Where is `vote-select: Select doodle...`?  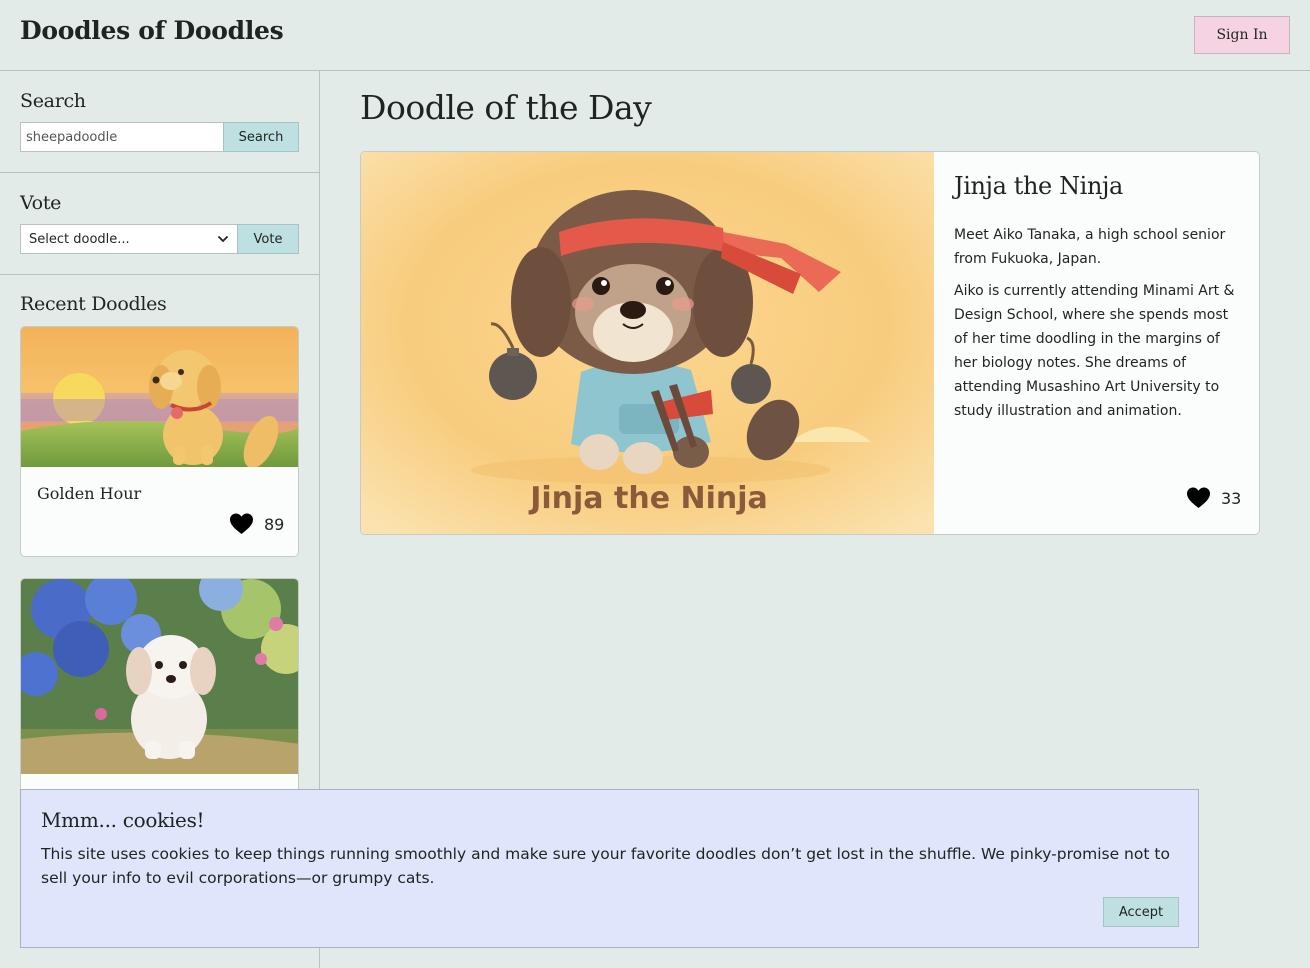 vote-select: Select doodle... is located at coordinates (129, 239).